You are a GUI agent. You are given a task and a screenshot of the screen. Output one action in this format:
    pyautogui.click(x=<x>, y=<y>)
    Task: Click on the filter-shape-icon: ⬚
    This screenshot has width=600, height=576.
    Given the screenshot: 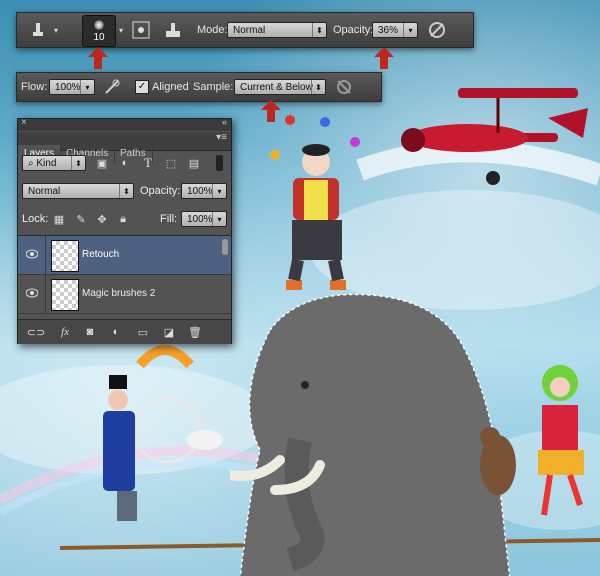 What is the action you would take?
    pyautogui.click(x=171, y=163)
    